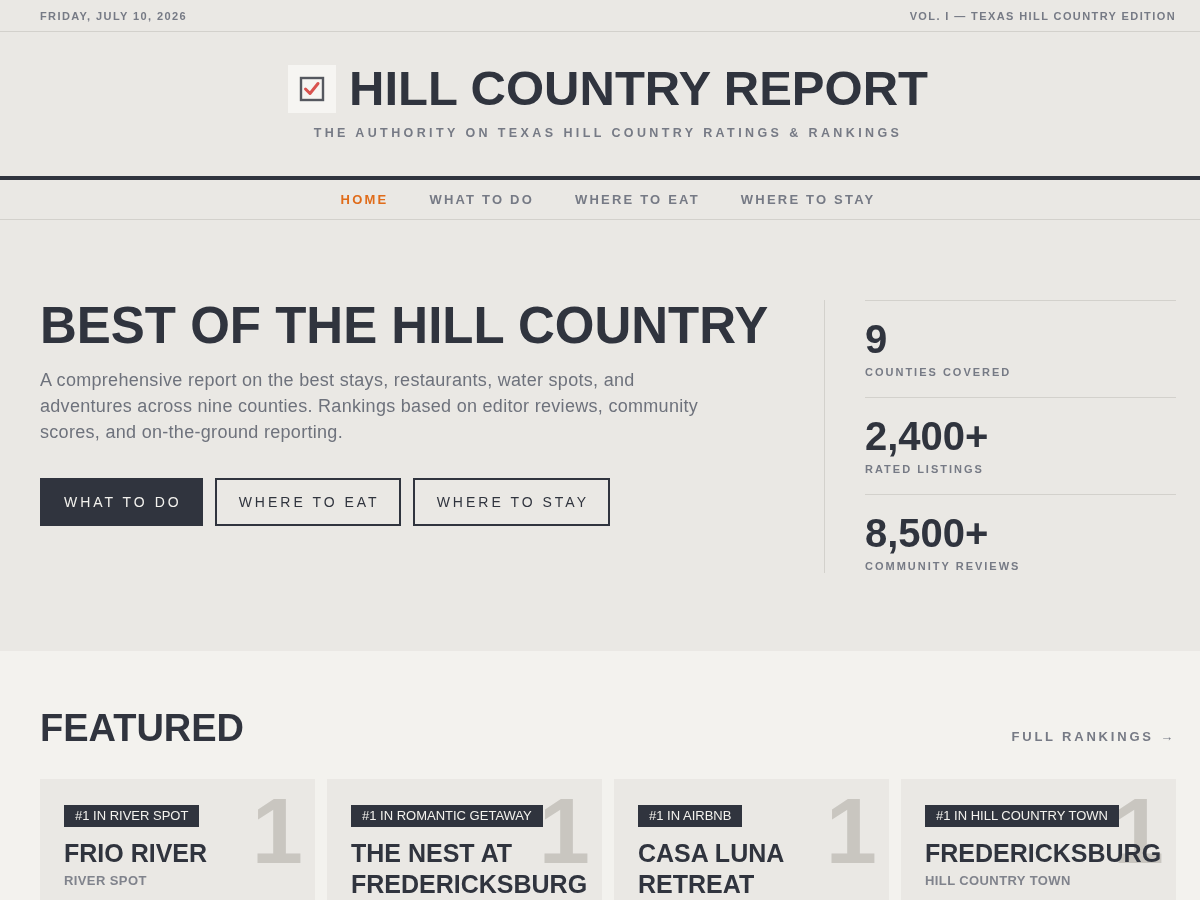 Image resolution: width=1200 pixels, height=900 pixels. What do you see at coordinates (1093, 736) in the screenshot?
I see `full-rankings-link: FULL RANKINGS →` at bounding box center [1093, 736].